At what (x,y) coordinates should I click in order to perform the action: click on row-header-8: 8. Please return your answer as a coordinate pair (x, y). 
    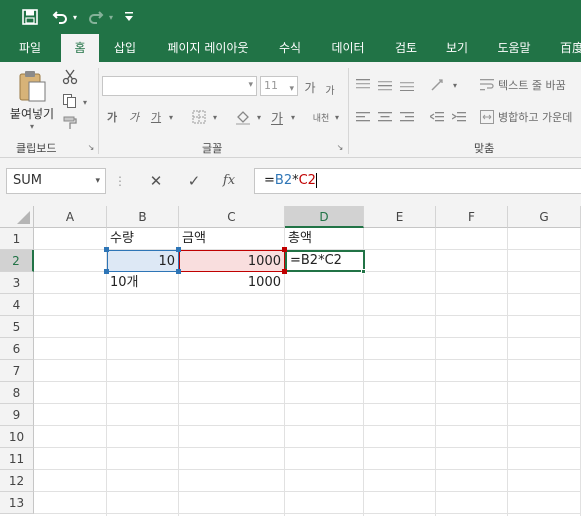
    Looking at the image, I should click on (17, 393).